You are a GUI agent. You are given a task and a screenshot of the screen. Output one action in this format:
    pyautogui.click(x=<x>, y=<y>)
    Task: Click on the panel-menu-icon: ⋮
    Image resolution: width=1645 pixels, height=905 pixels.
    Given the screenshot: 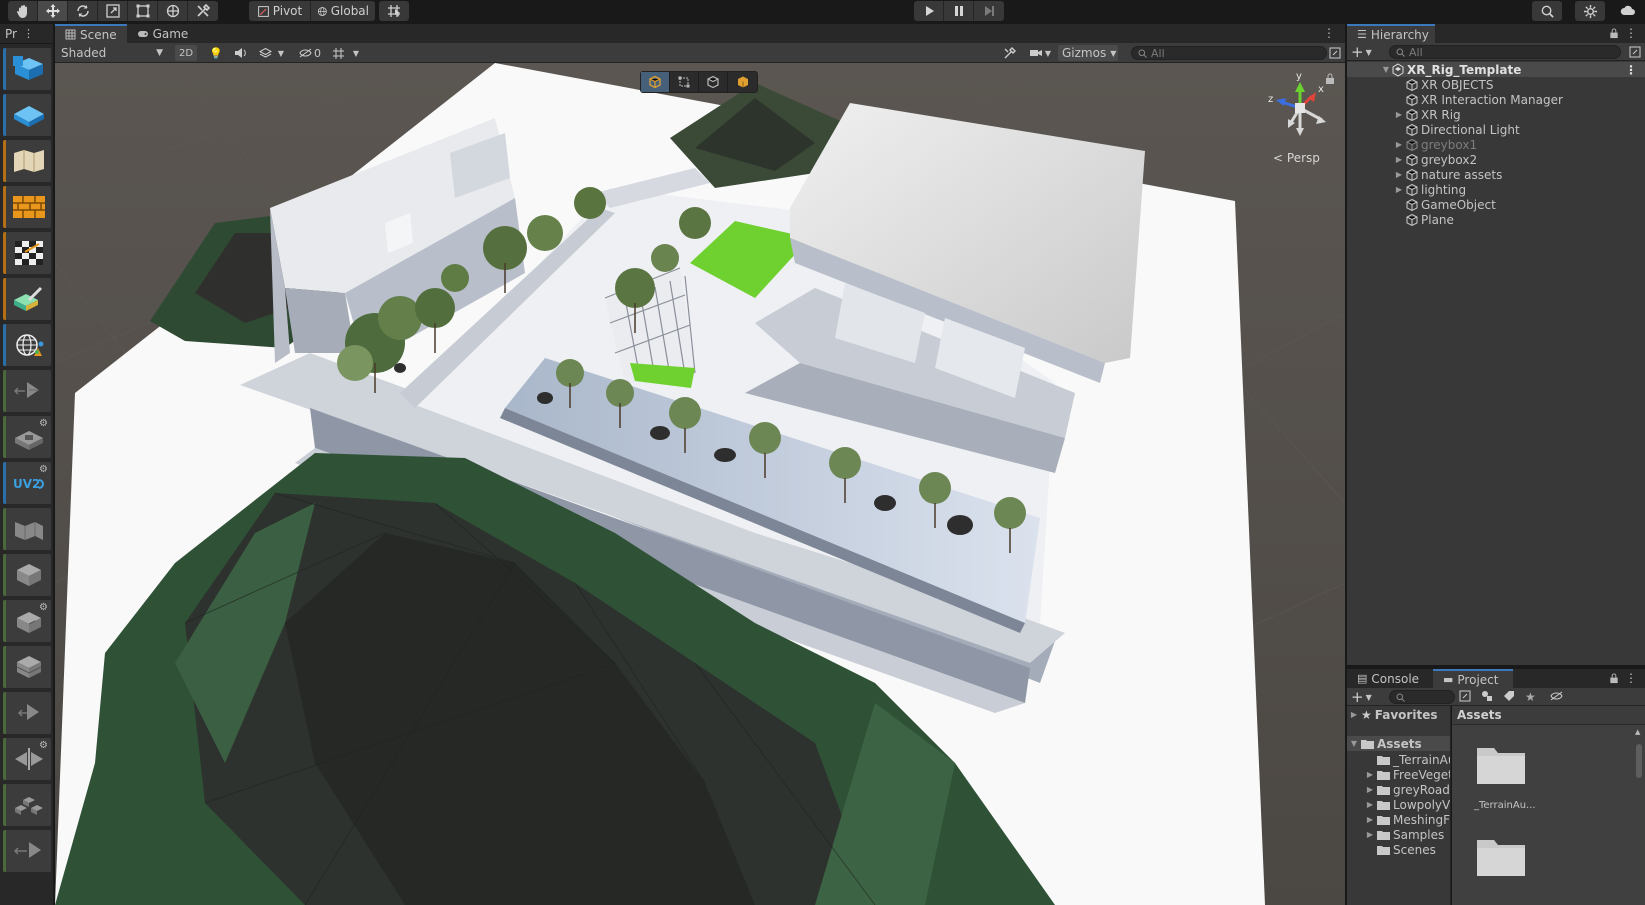 What is the action you would take?
    pyautogui.click(x=28, y=33)
    